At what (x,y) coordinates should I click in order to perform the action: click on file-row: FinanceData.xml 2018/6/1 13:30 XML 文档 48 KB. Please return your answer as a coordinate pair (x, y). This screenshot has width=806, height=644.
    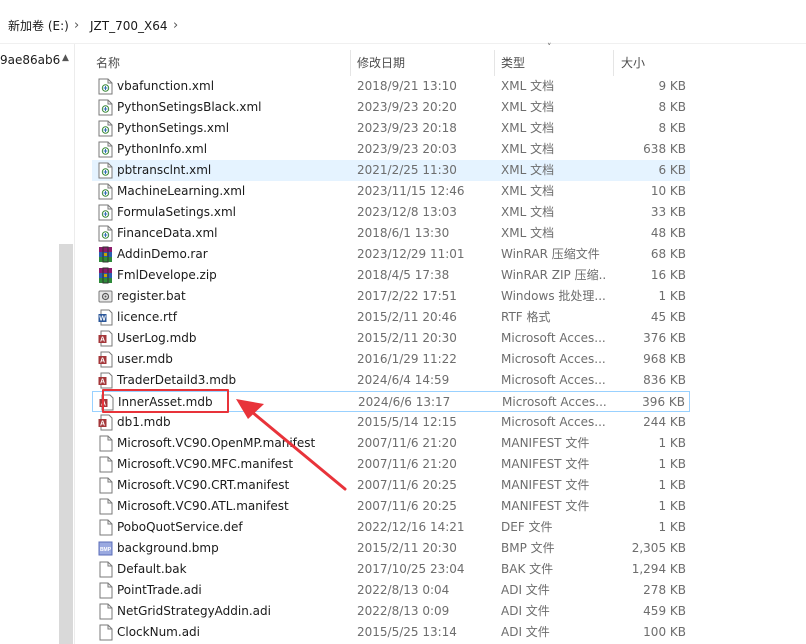
    Looking at the image, I should click on (391, 233).